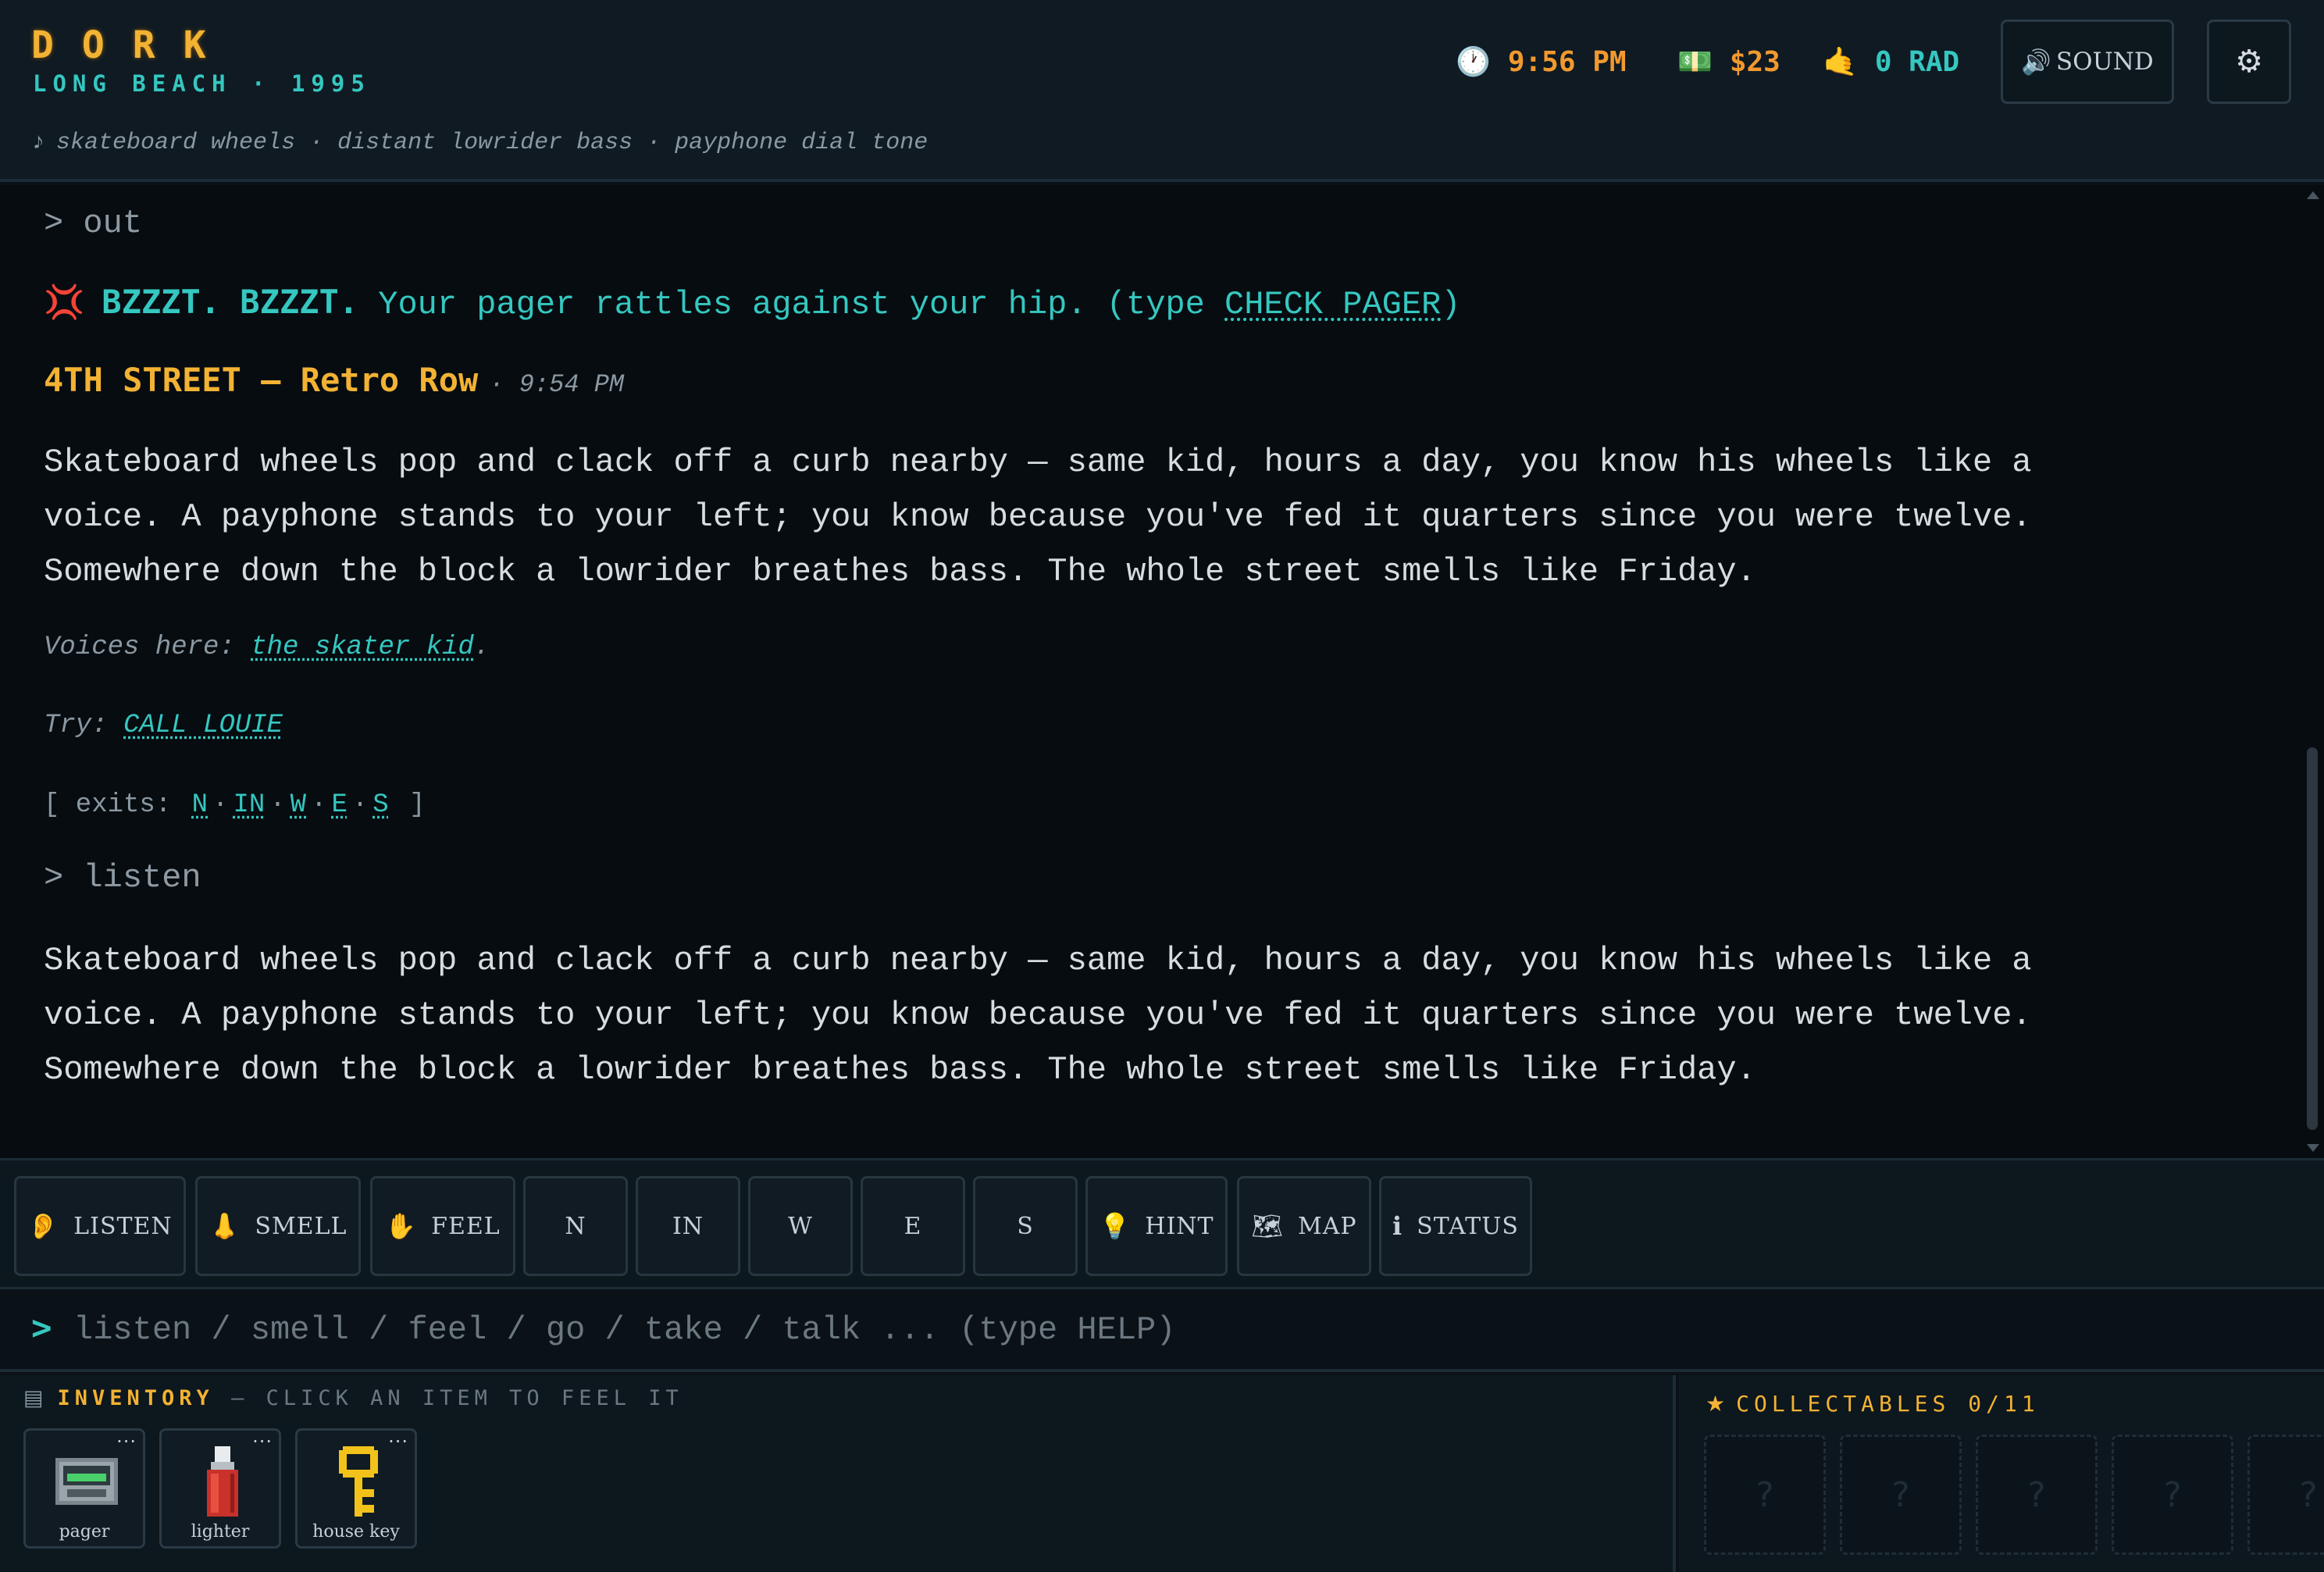  What do you see at coordinates (41, 1328) in the screenshot?
I see `prompt-caret: >` at bounding box center [41, 1328].